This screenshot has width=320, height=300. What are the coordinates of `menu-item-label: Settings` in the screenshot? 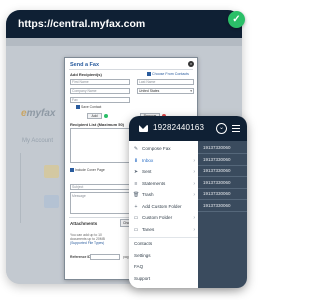 It's located at (142, 255).